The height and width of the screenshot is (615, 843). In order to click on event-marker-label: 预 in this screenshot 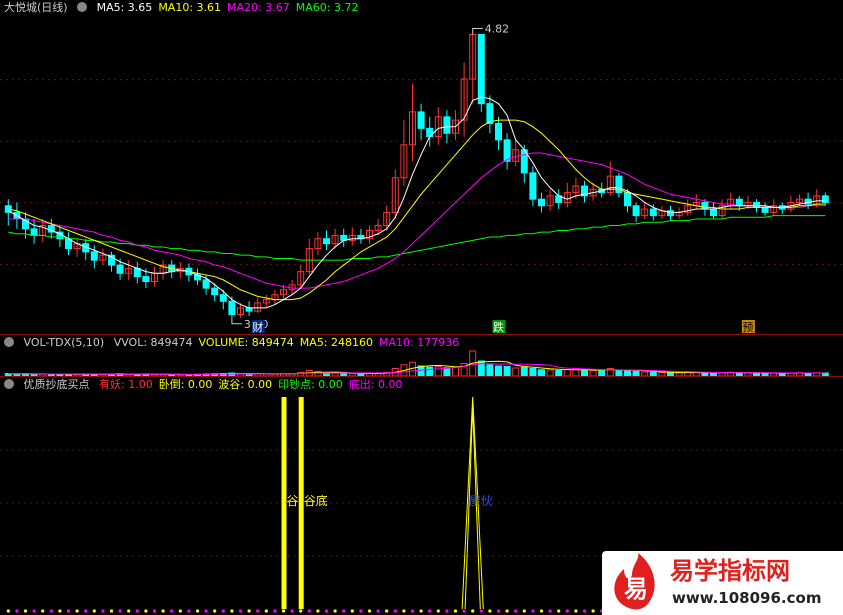, I will do `click(747, 327)`.